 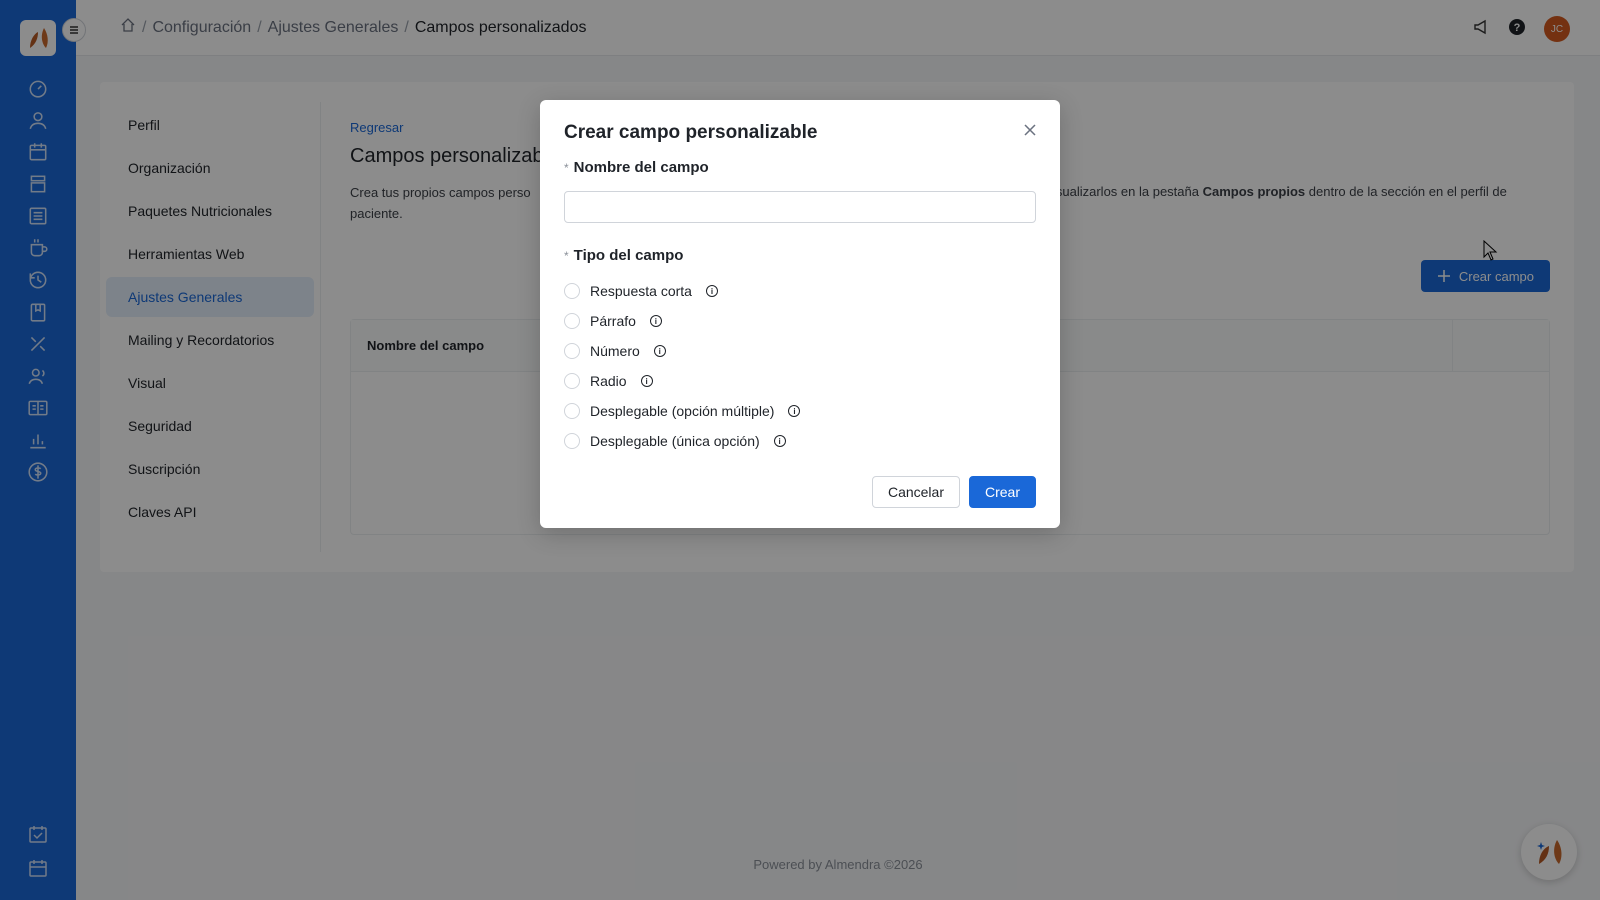 I want to click on radio-option-respuesta-corta: Respuesta corta i, so click(x=682, y=291).